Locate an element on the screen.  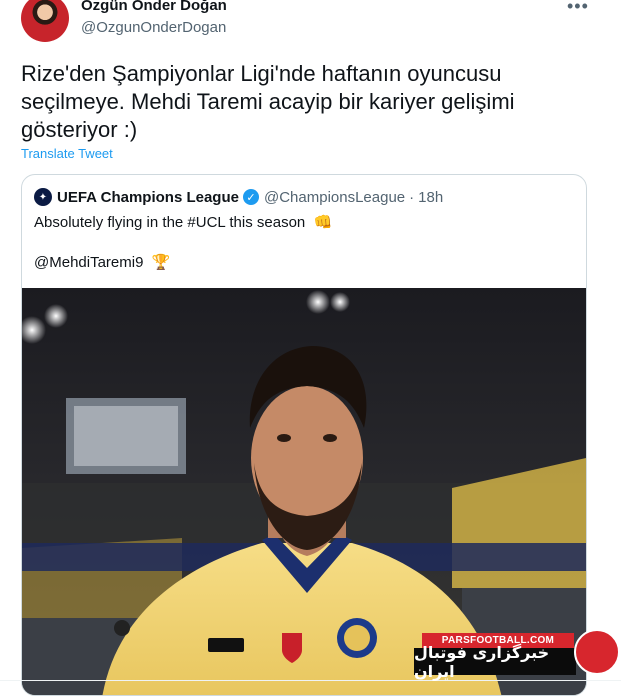
quoted-handle: @ChampionsLeague is located at coordinates (334, 197).